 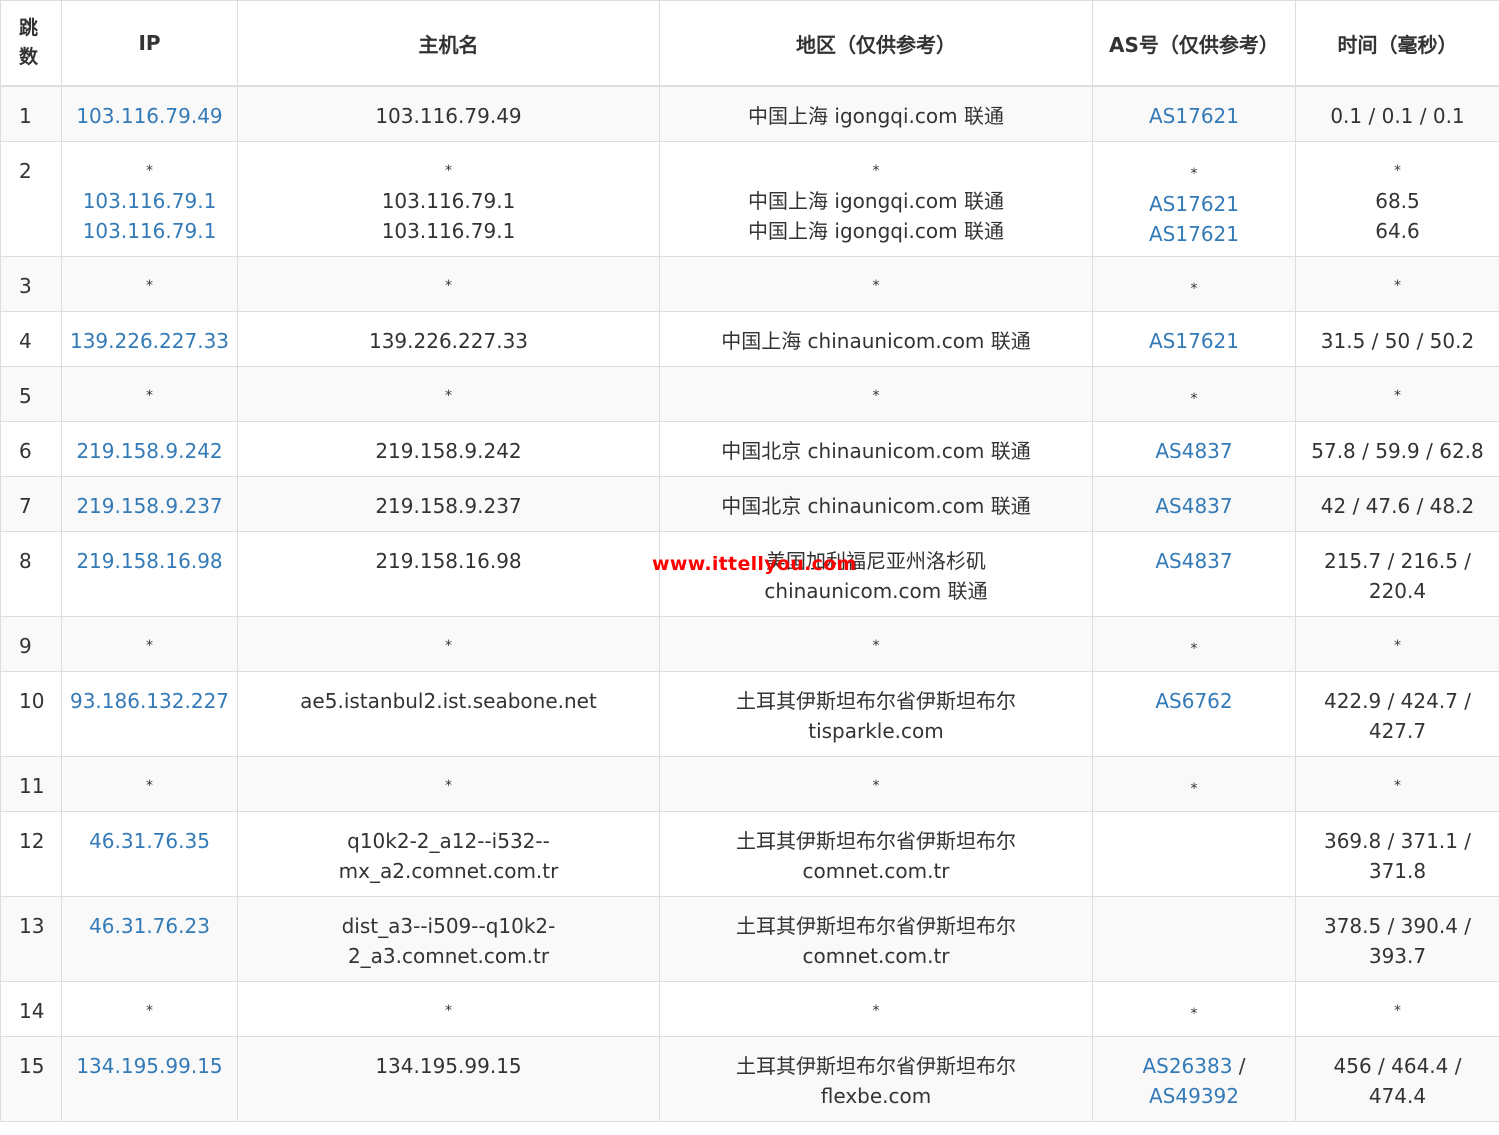 I want to click on ip-cell-link: 93.186.132.227, so click(x=149, y=701).